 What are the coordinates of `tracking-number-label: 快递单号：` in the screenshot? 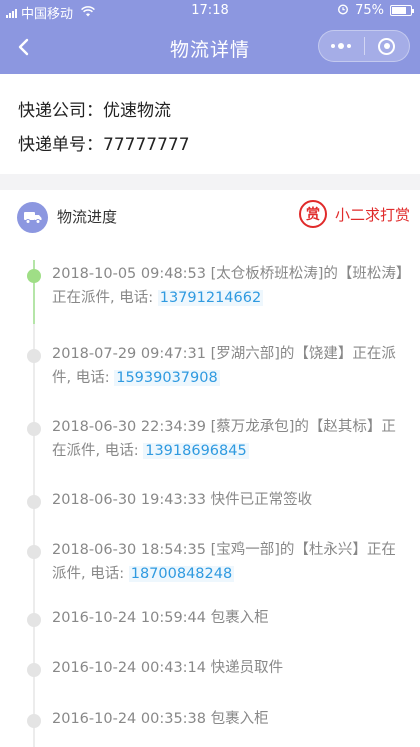 It's located at (60, 145).